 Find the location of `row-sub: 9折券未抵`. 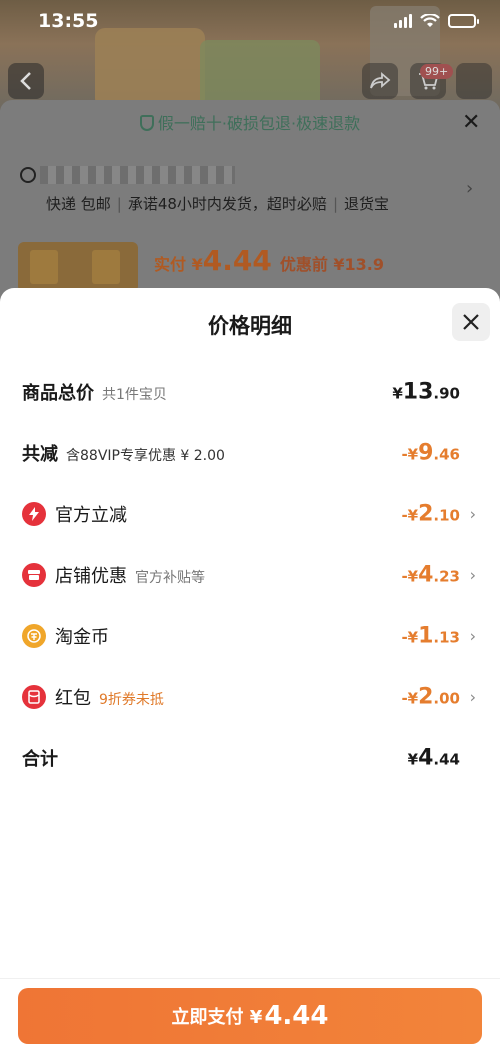

row-sub: 9折券未抵 is located at coordinates (131, 700).